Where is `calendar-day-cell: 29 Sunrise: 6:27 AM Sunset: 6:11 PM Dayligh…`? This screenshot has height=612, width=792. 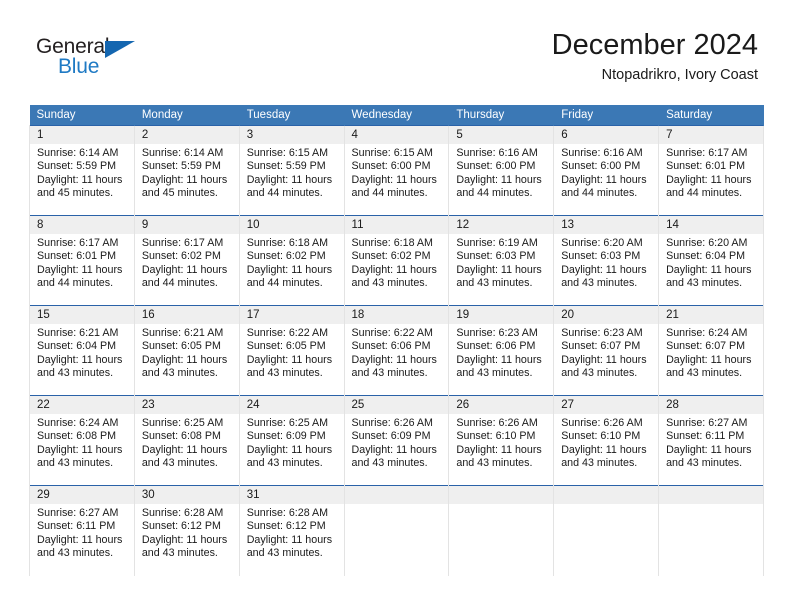 calendar-day-cell: 29 Sunrise: 6:27 AM Sunset: 6:11 PM Dayligh… is located at coordinates (82, 530).